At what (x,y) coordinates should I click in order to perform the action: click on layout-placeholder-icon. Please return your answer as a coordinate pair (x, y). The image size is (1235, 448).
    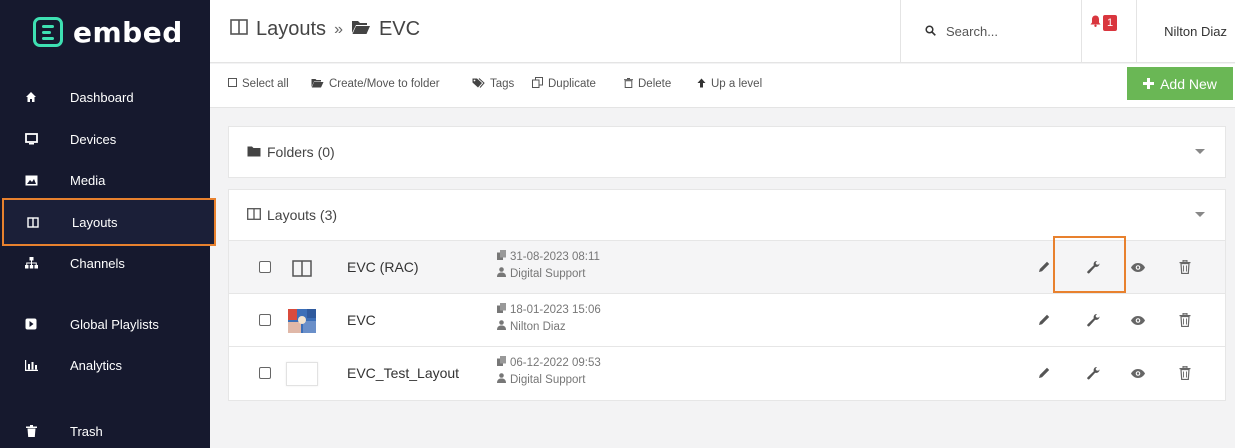
    Looking at the image, I should click on (302, 268).